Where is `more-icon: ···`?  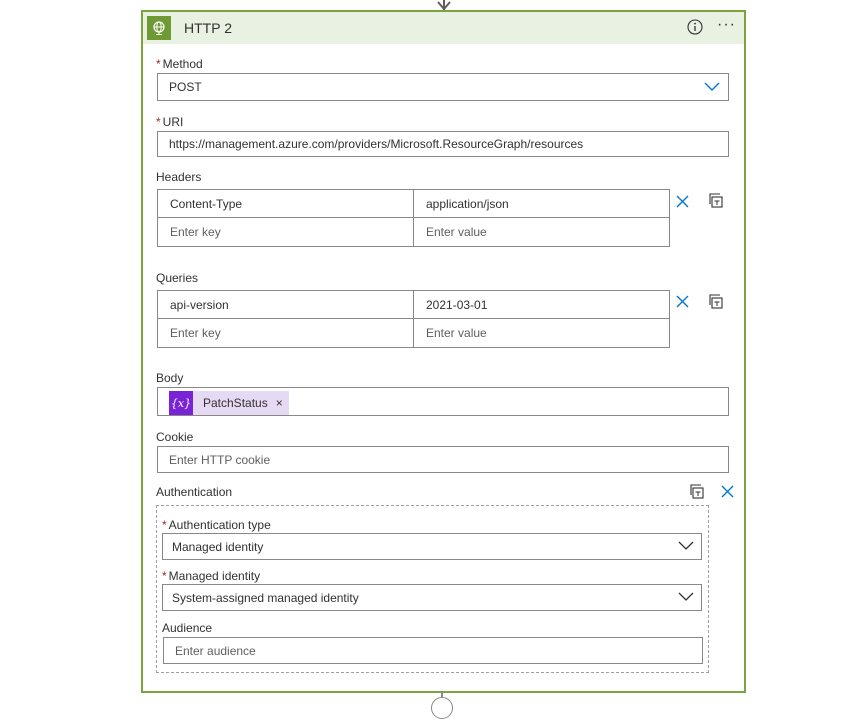 more-icon: ··· is located at coordinates (726, 25).